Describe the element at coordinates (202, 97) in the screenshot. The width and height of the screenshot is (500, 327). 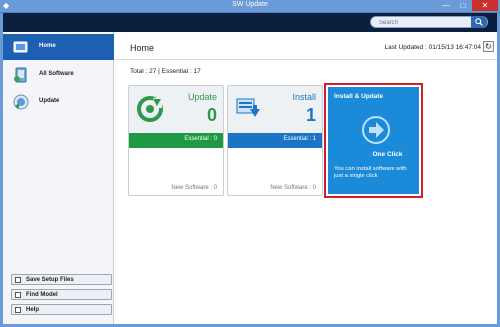
I see `update-card-label: Update` at that location.